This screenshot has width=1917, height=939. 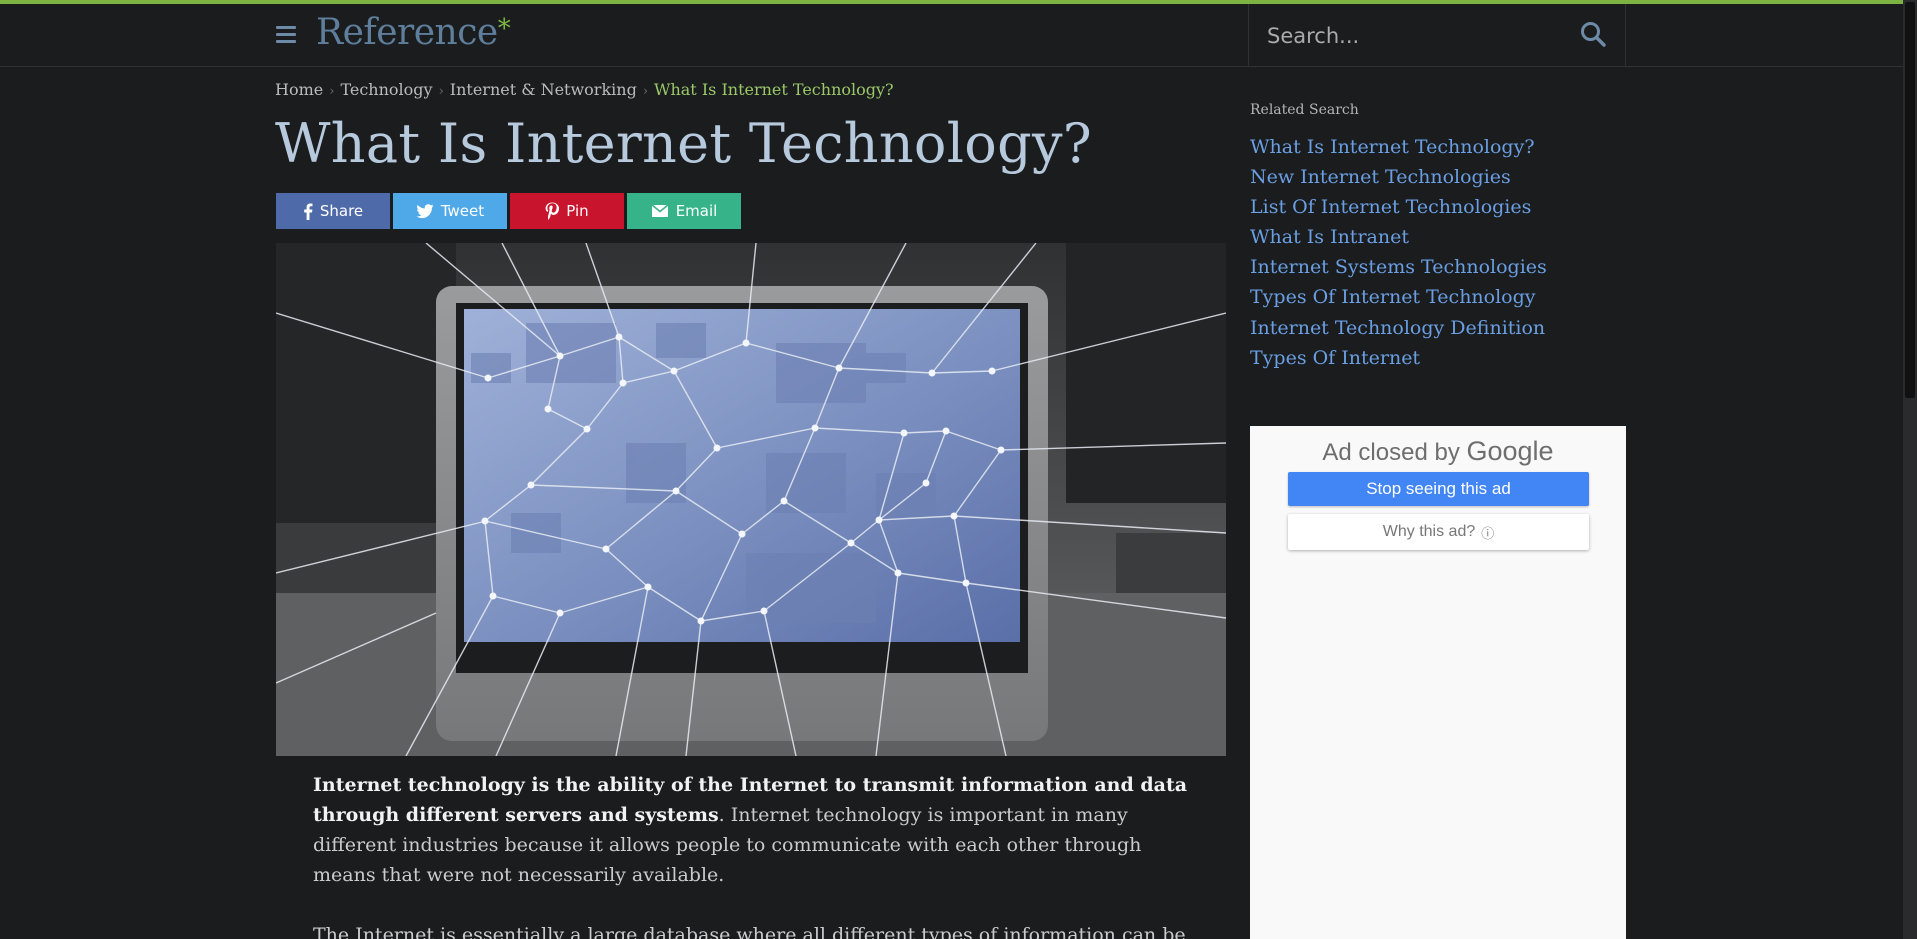 I want to click on twitter-icon, so click(x=425, y=210).